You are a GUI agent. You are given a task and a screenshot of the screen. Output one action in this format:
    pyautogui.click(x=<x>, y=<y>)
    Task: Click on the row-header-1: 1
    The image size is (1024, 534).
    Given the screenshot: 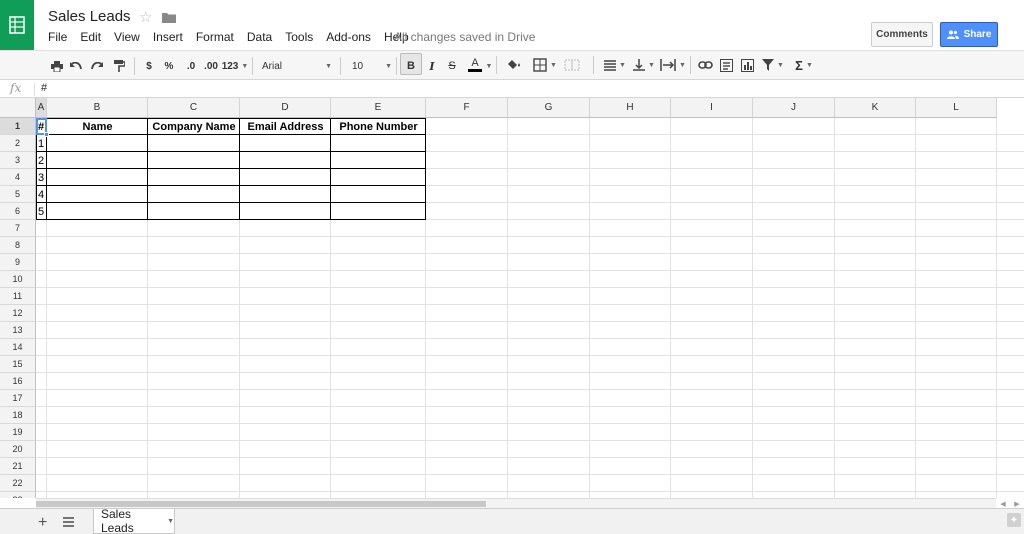 What is the action you would take?
    pyautogui.click(x=18, y=126)
    